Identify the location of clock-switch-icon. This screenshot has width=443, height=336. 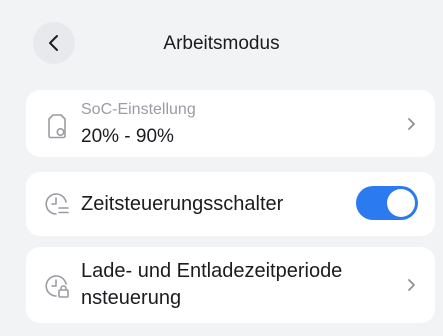
(57, 204).